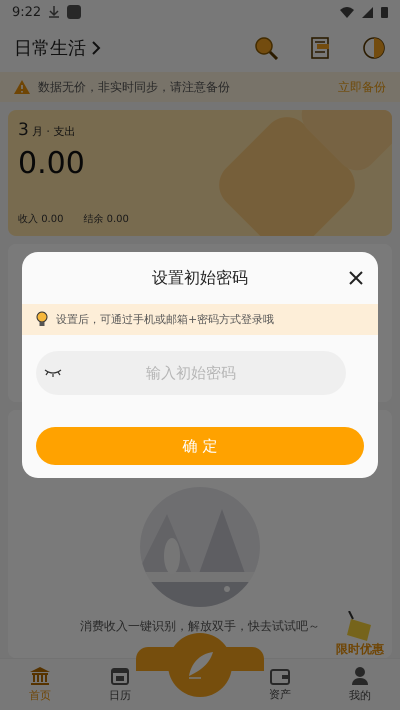 The width and height of the screenshot is (400, 710). I want to click on password-field: 输入初始密码, so click(191, 373).